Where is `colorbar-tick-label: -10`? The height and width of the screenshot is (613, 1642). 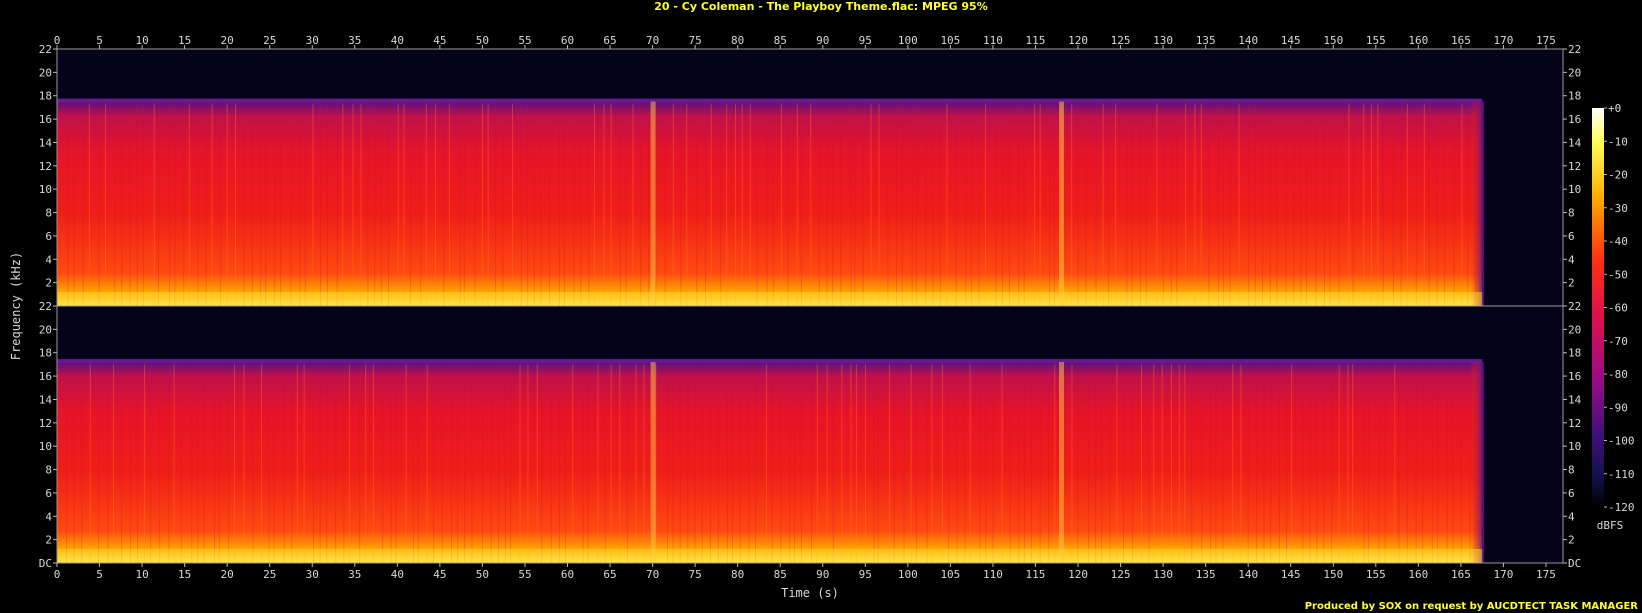
colorbar-tick-label: -10 is located at coordinates (1618, 141).